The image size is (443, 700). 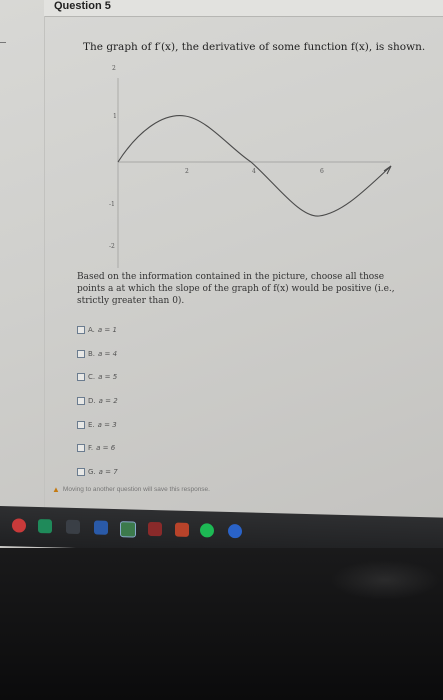 I want to click on choice-expression: a = 6, so click(x=106, y=448).